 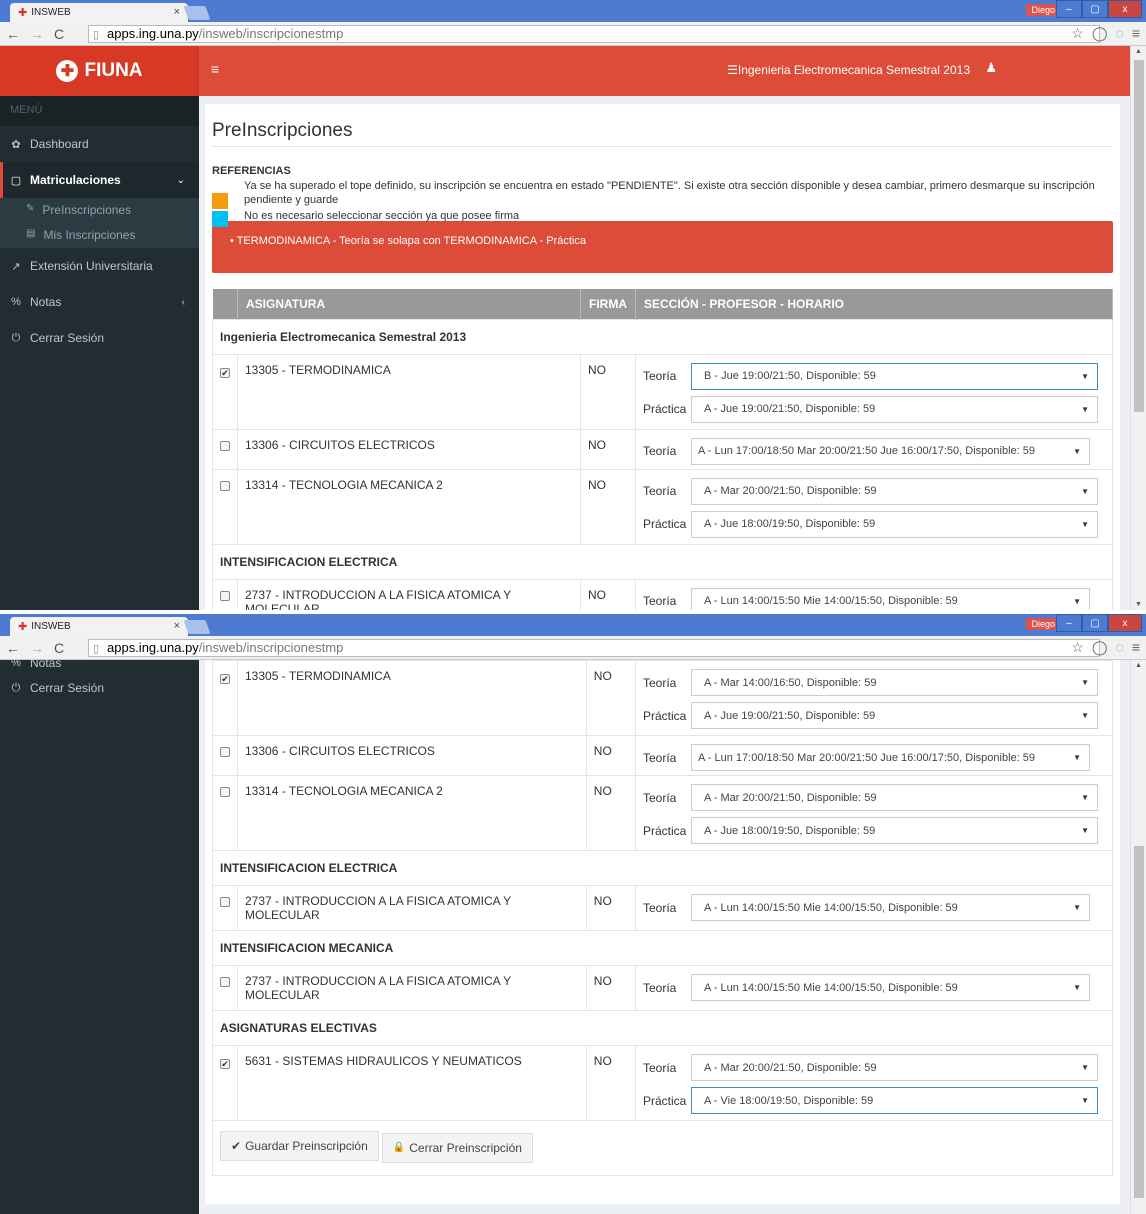 I want to click on hamburger-icon: ≡, so click(x=215, y=69).